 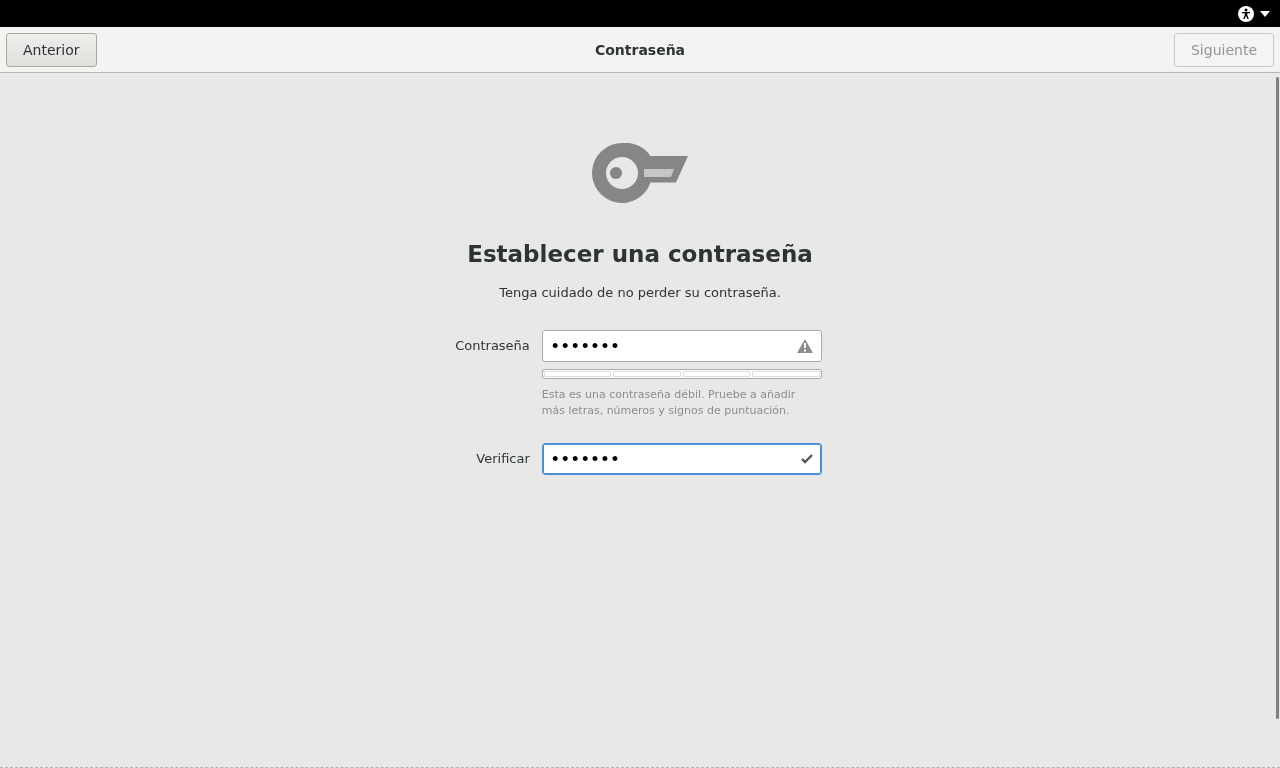 I want to click on window-title: Contraseña, so click(x=640, y=49).